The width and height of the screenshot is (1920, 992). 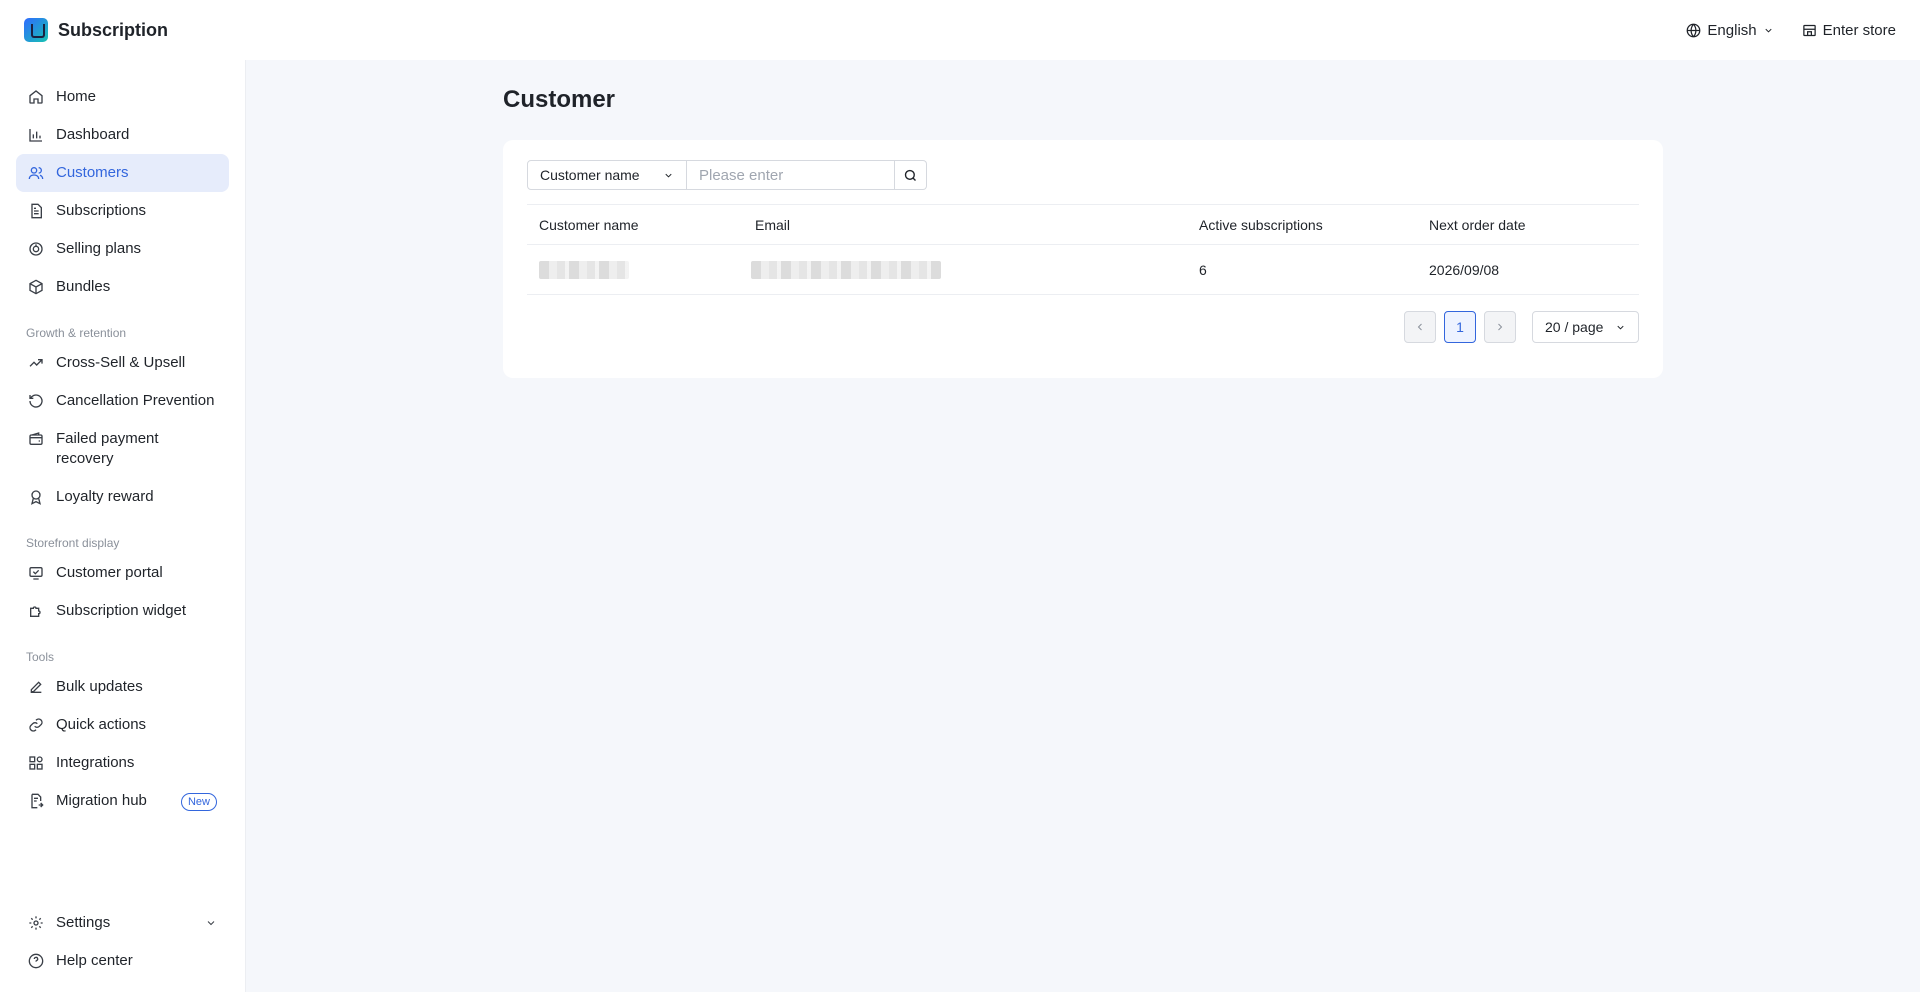 What do you see at coordinates (101, 800) in the screenshot?
I see `sidebar-item-label: Migration hub` at bounding box center [101, 800].